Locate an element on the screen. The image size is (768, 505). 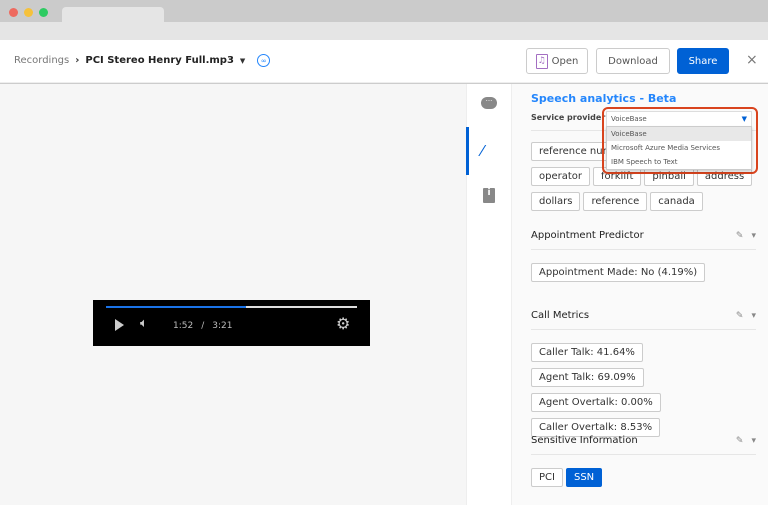
share-button: Share is located at coordinates (703, 61).